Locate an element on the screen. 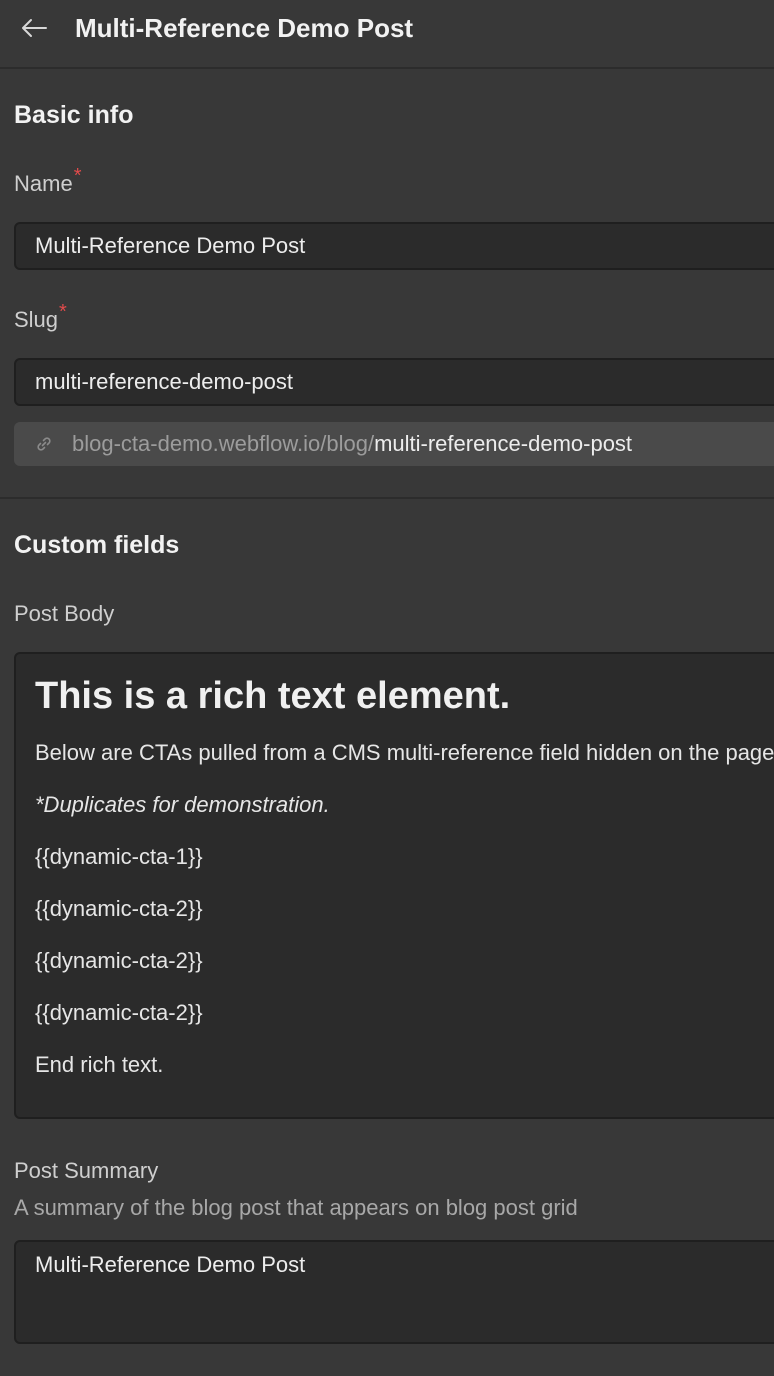 Image resolution: width=774 pixels, height=1376 pixels. link-icon is located at coordinates (44, 444).